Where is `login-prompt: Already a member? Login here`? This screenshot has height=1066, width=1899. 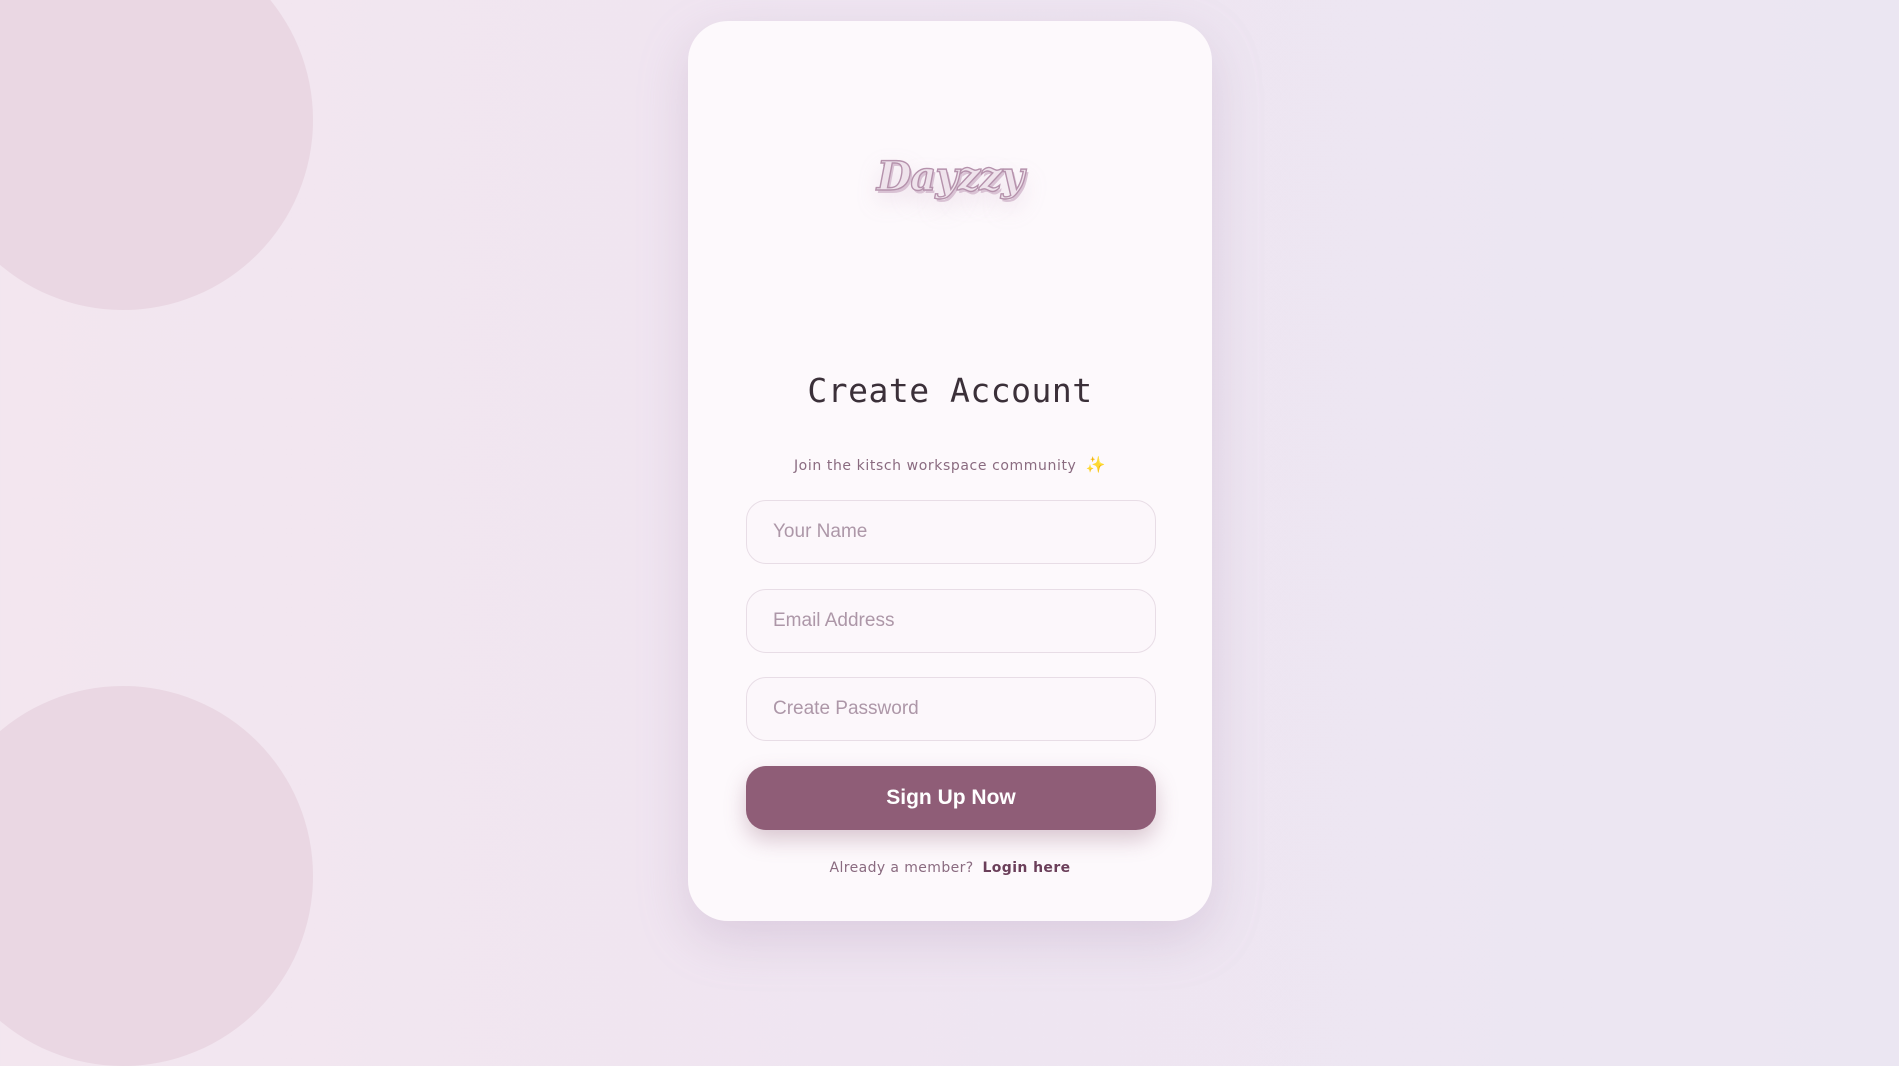
login-prompt: Already a member? Login here is located at coordinates (950, 868).